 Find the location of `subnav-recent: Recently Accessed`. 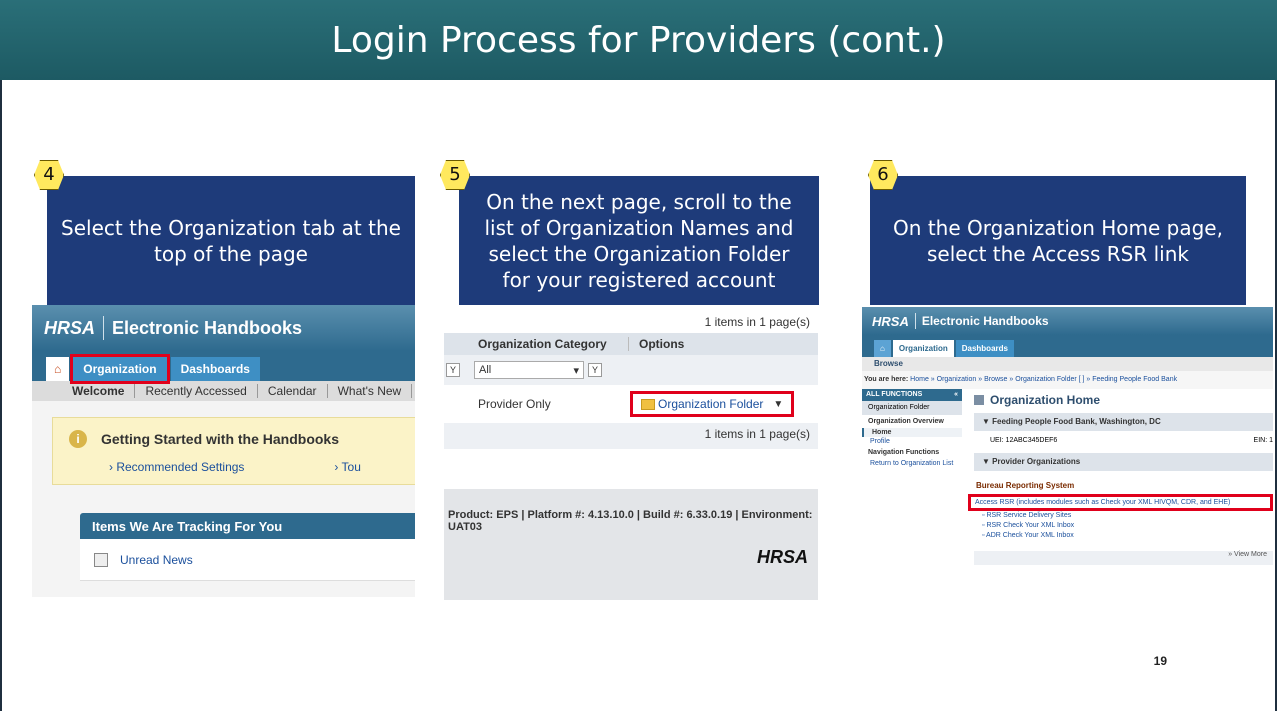

subnav-recent: Recently Accessed is located at coordinates (196, 391).